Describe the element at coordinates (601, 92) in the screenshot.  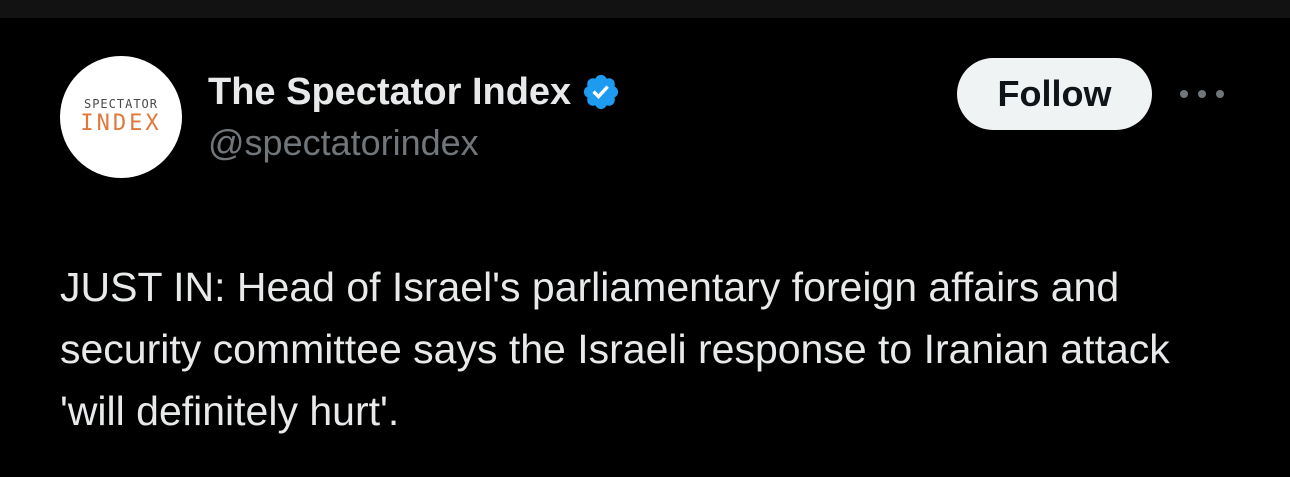
I see `verified-badge-icon` at that location.